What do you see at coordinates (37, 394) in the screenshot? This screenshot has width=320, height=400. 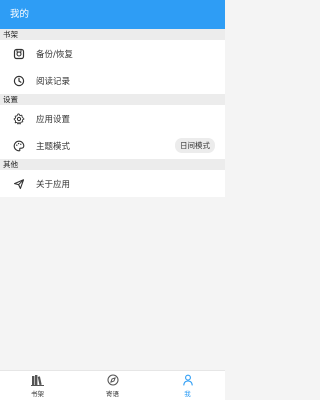 I see `nav-label: 书架` at bounding box center [37, 394].